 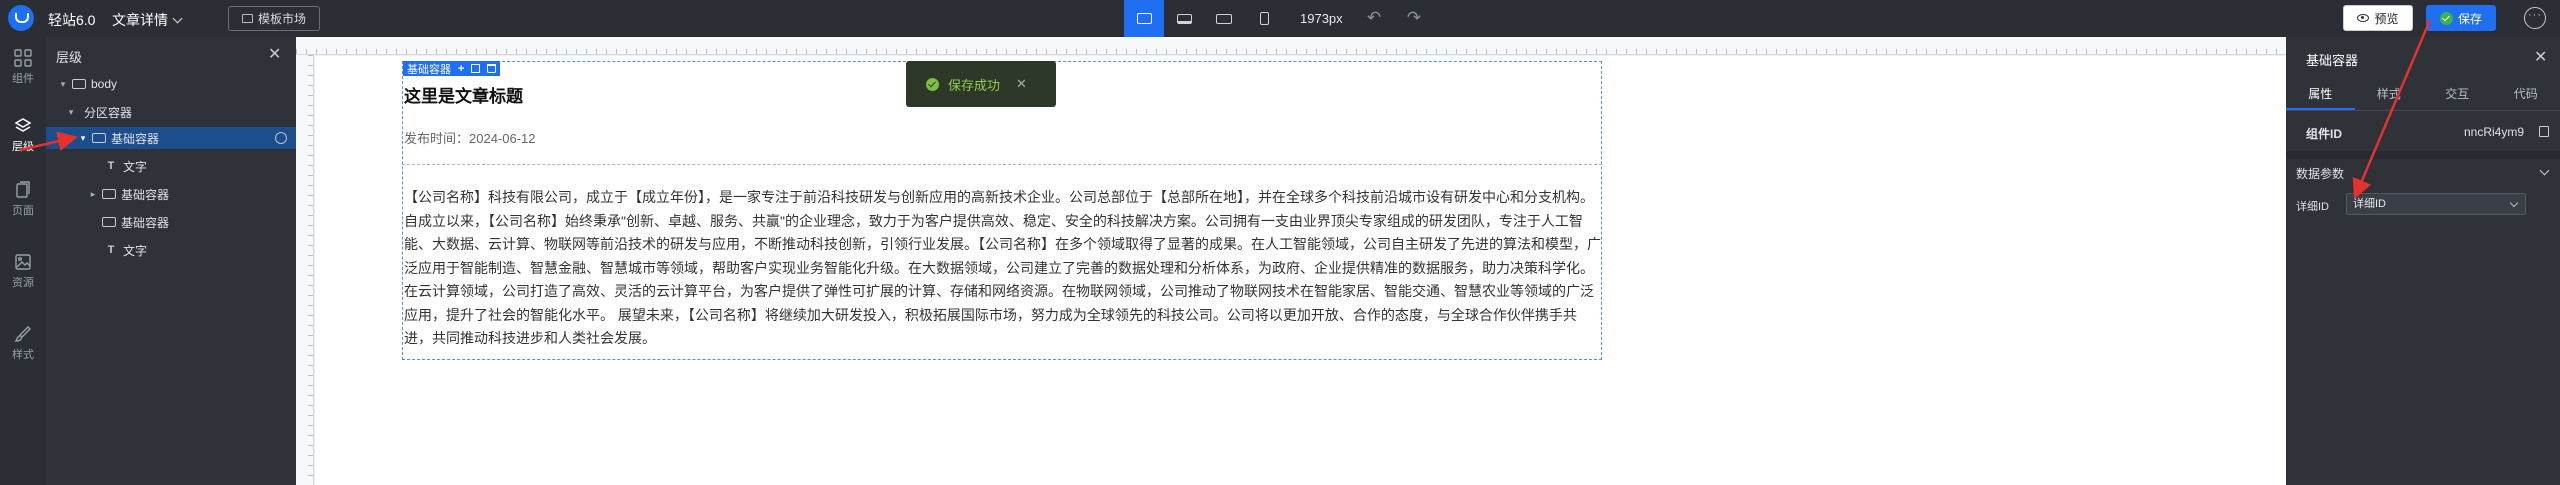 I want to click on page-selector-label: 文章详情, so click(x=140, y=20).